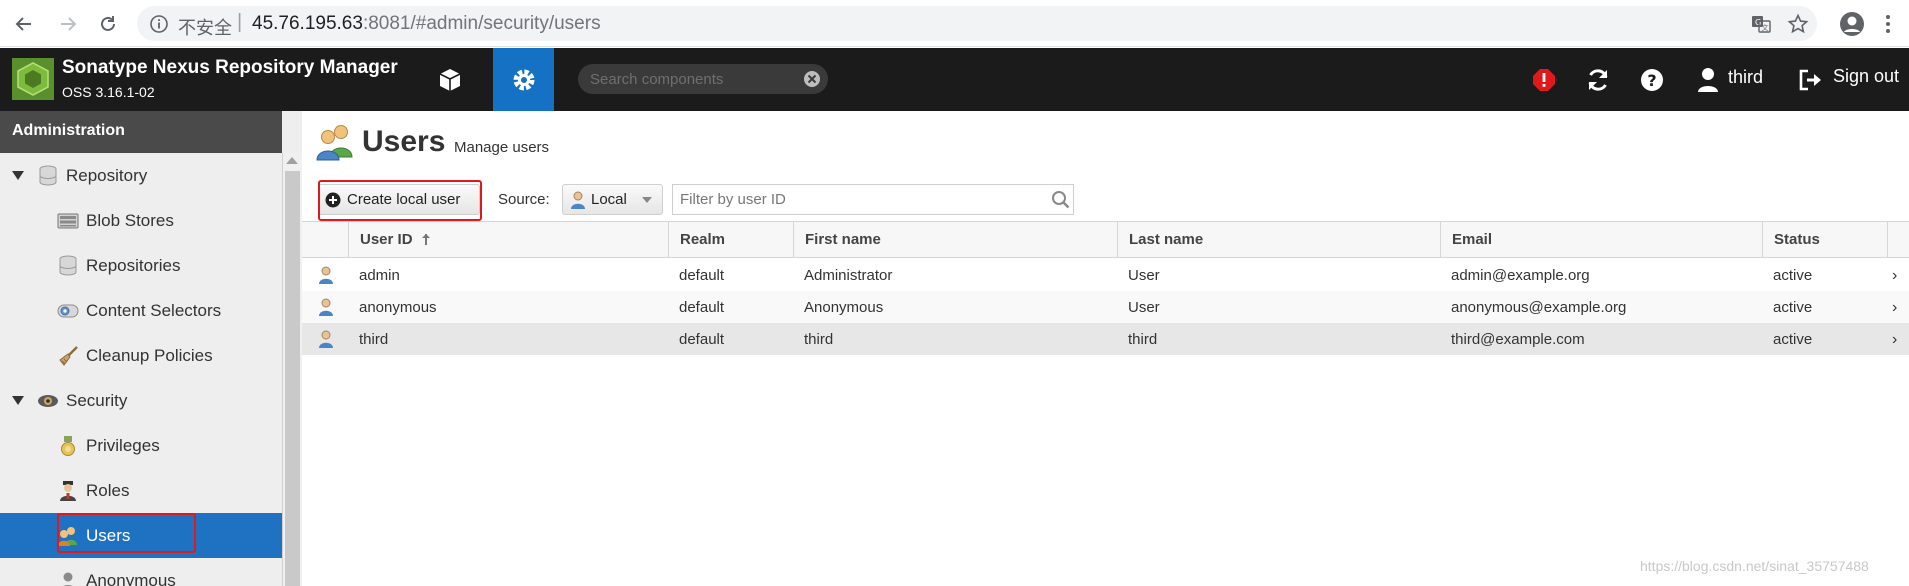 This screenshot has height=586, width=1909. What do you see at coordinates (97, 400) in the screenshot?
I see `sidebar-item-label: Security` at bounding box center [97, 400].